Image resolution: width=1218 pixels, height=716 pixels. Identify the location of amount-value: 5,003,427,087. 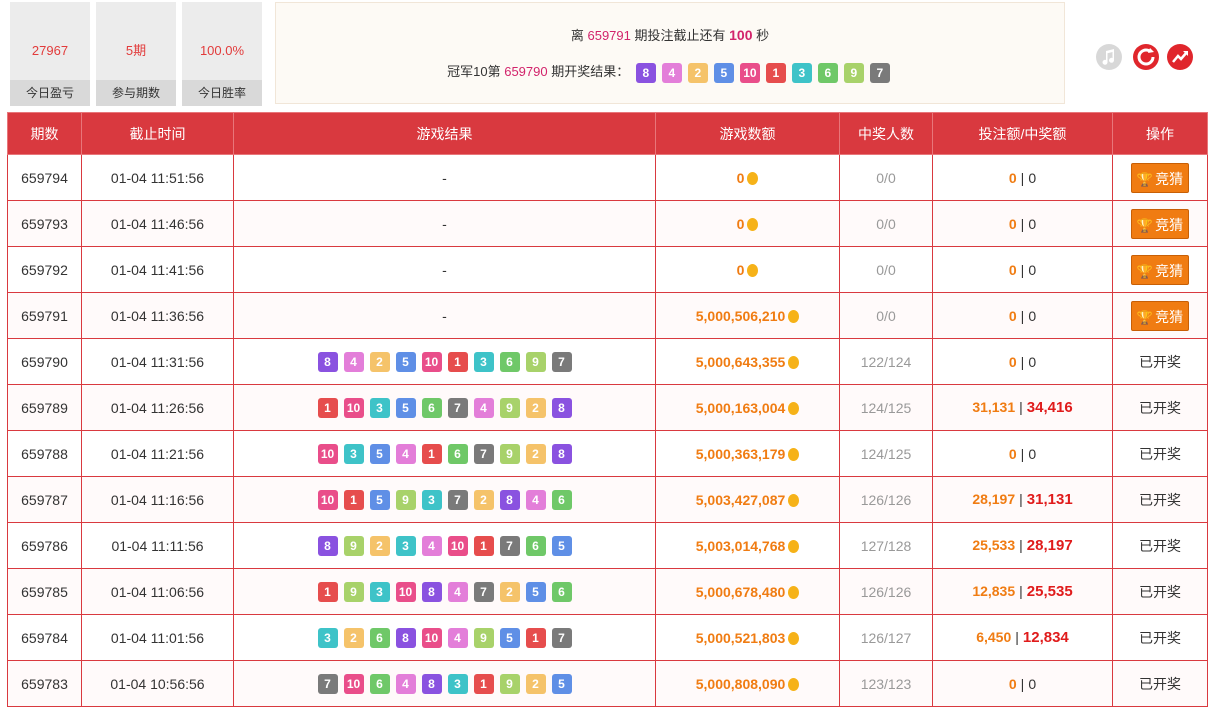
(740, 499).